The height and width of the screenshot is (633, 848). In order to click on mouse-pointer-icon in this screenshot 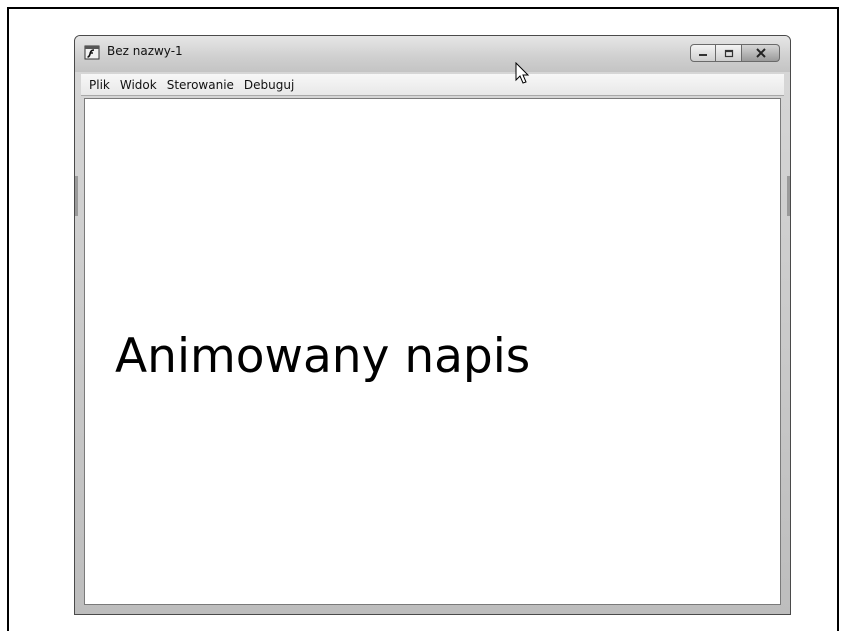, I will do `click(522, 73)`.